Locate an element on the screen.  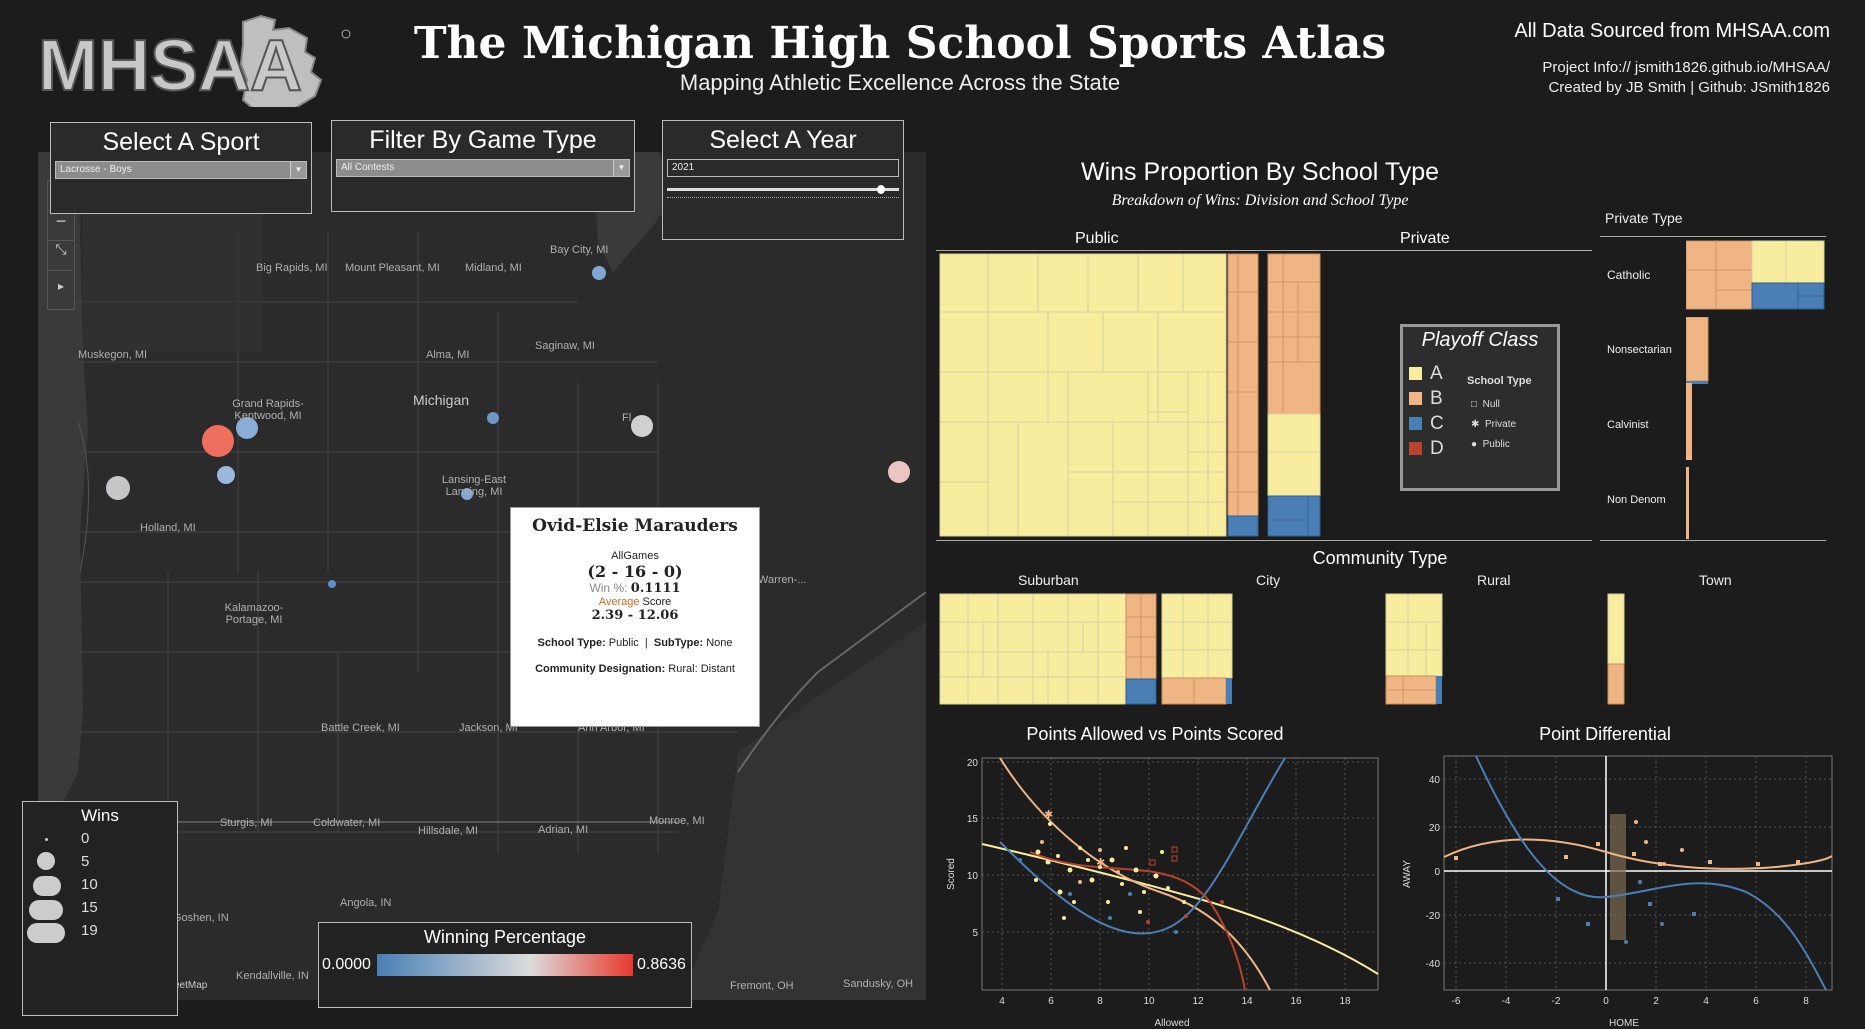
school-type-public-item: ● Public is located at coordinates (1493, 445).